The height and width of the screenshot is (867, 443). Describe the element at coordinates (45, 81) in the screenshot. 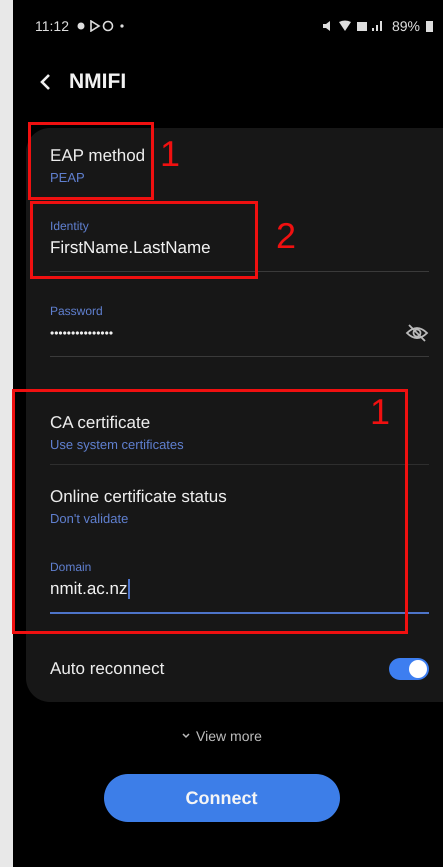

I see `back-icon` at that location.